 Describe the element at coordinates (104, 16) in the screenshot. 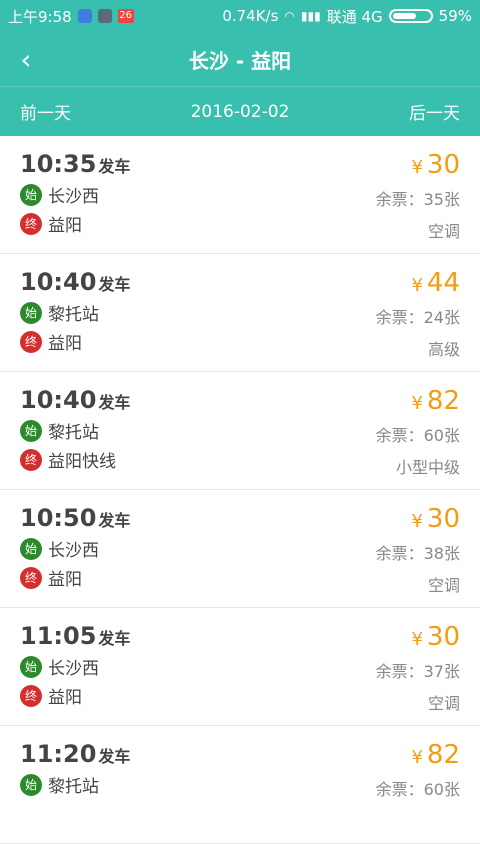

I see `gallery-icon` at that location.